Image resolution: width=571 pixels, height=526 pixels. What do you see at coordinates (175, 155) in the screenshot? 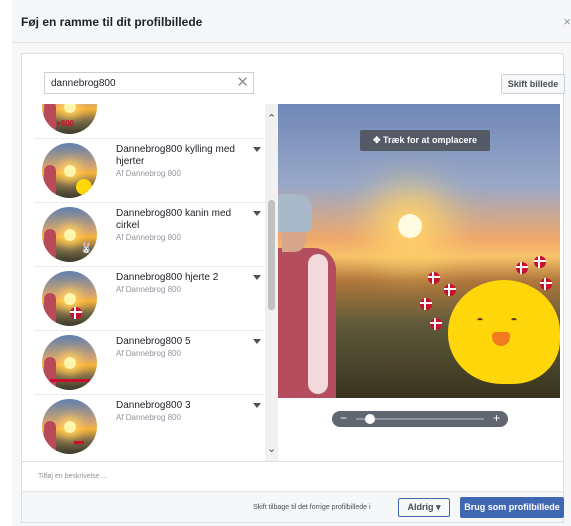
I see `frame-title: Dannebrog800 kylling med hjerter` at bounding box center [175, 155].